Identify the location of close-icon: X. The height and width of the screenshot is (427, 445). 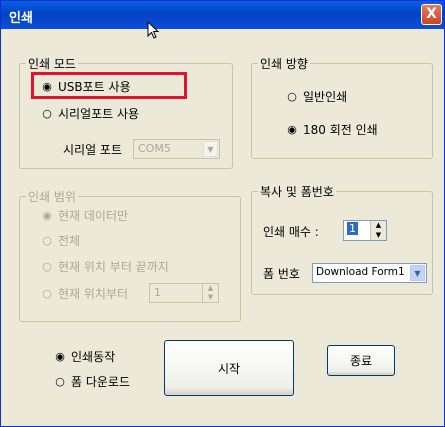
(431, 14).